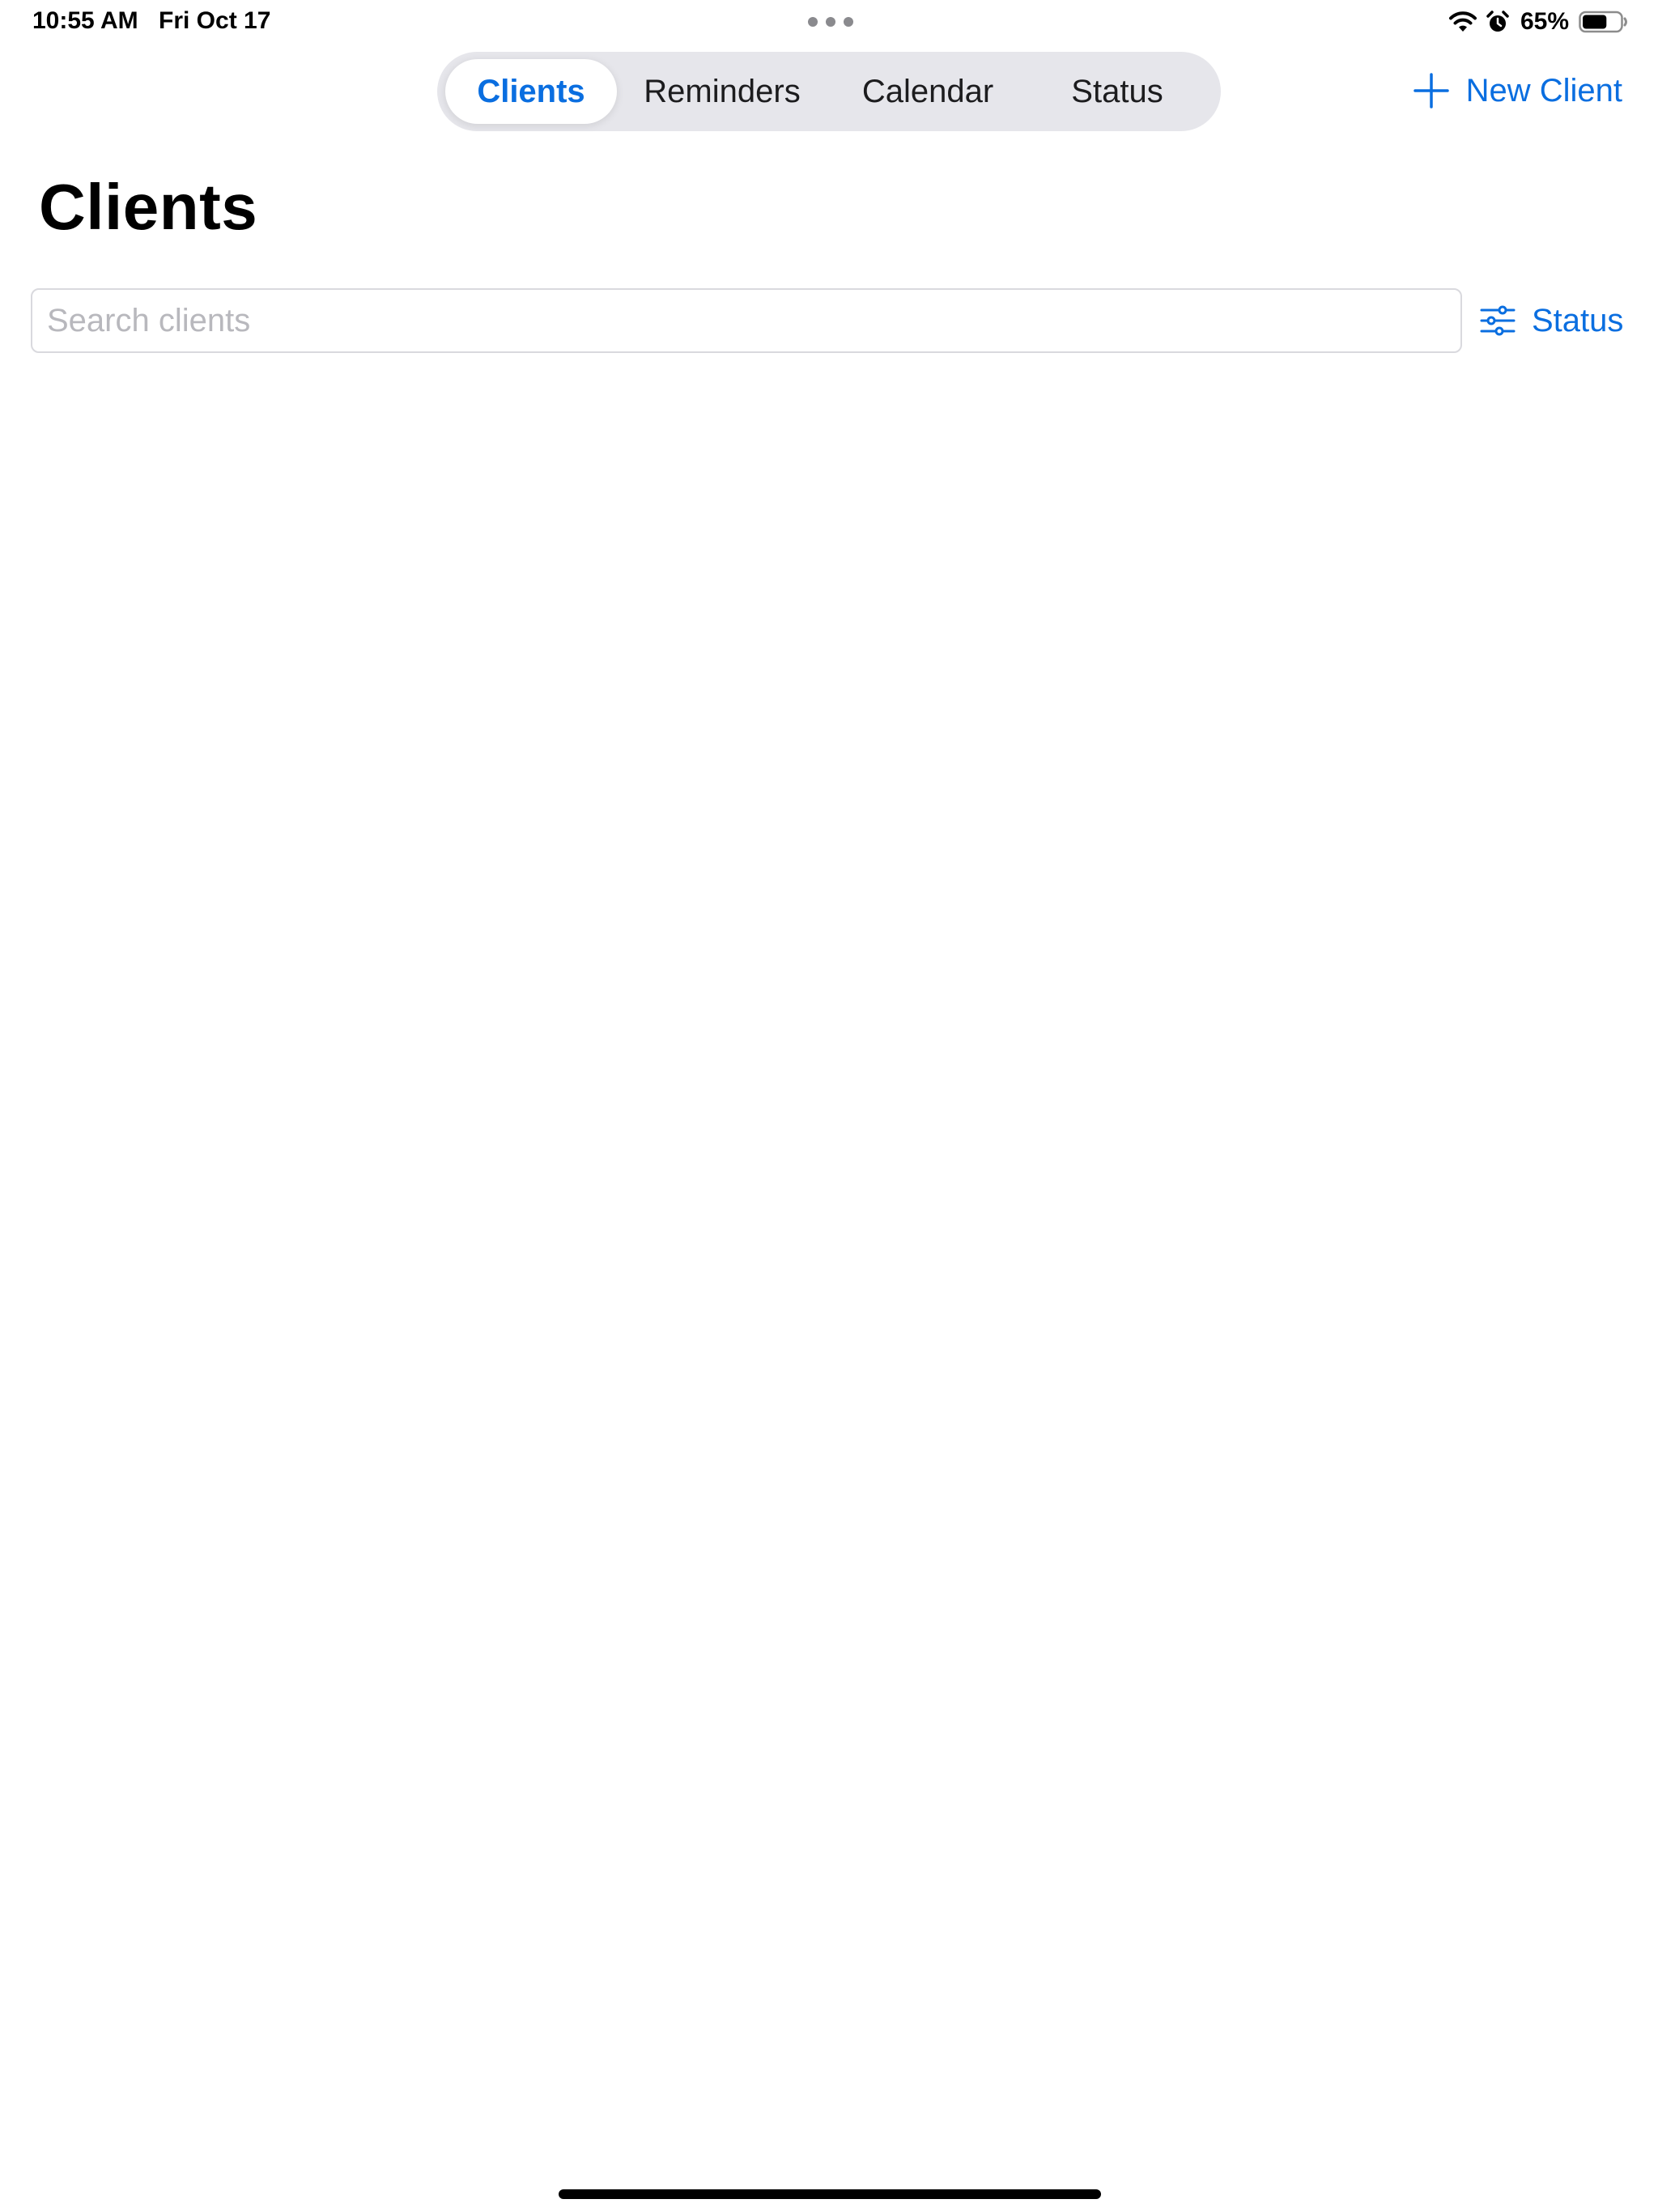 Image resolution: width=1658 pixels, height=2212 pixels. I want to click on main-tab-bar: Clients Reminders Calendar Status, so click(829, 92).